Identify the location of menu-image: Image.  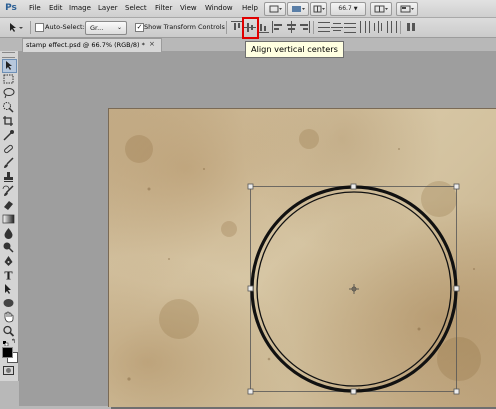
(80, 8).